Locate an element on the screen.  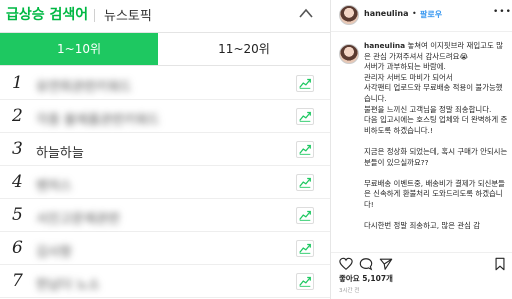
rank-number: 1 is located at coordinates (17, 83).